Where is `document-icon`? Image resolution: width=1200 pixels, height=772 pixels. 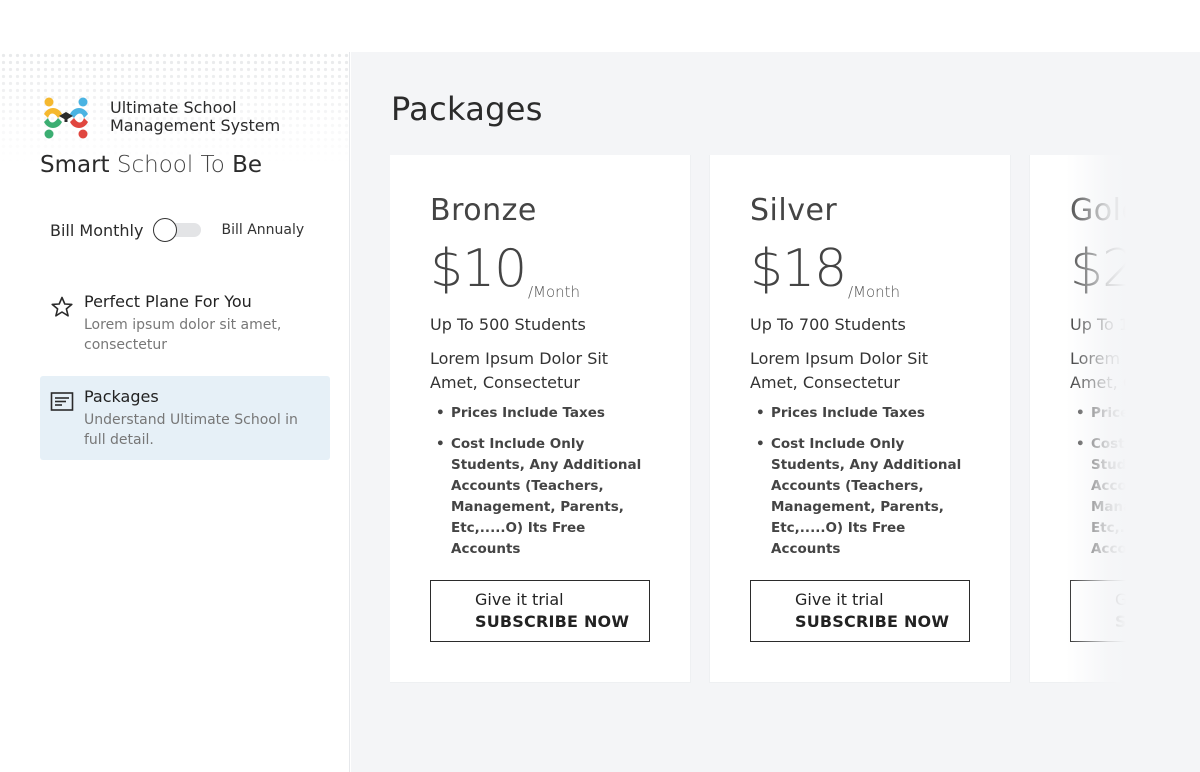 document-icon is located at coordinates (62, 401).